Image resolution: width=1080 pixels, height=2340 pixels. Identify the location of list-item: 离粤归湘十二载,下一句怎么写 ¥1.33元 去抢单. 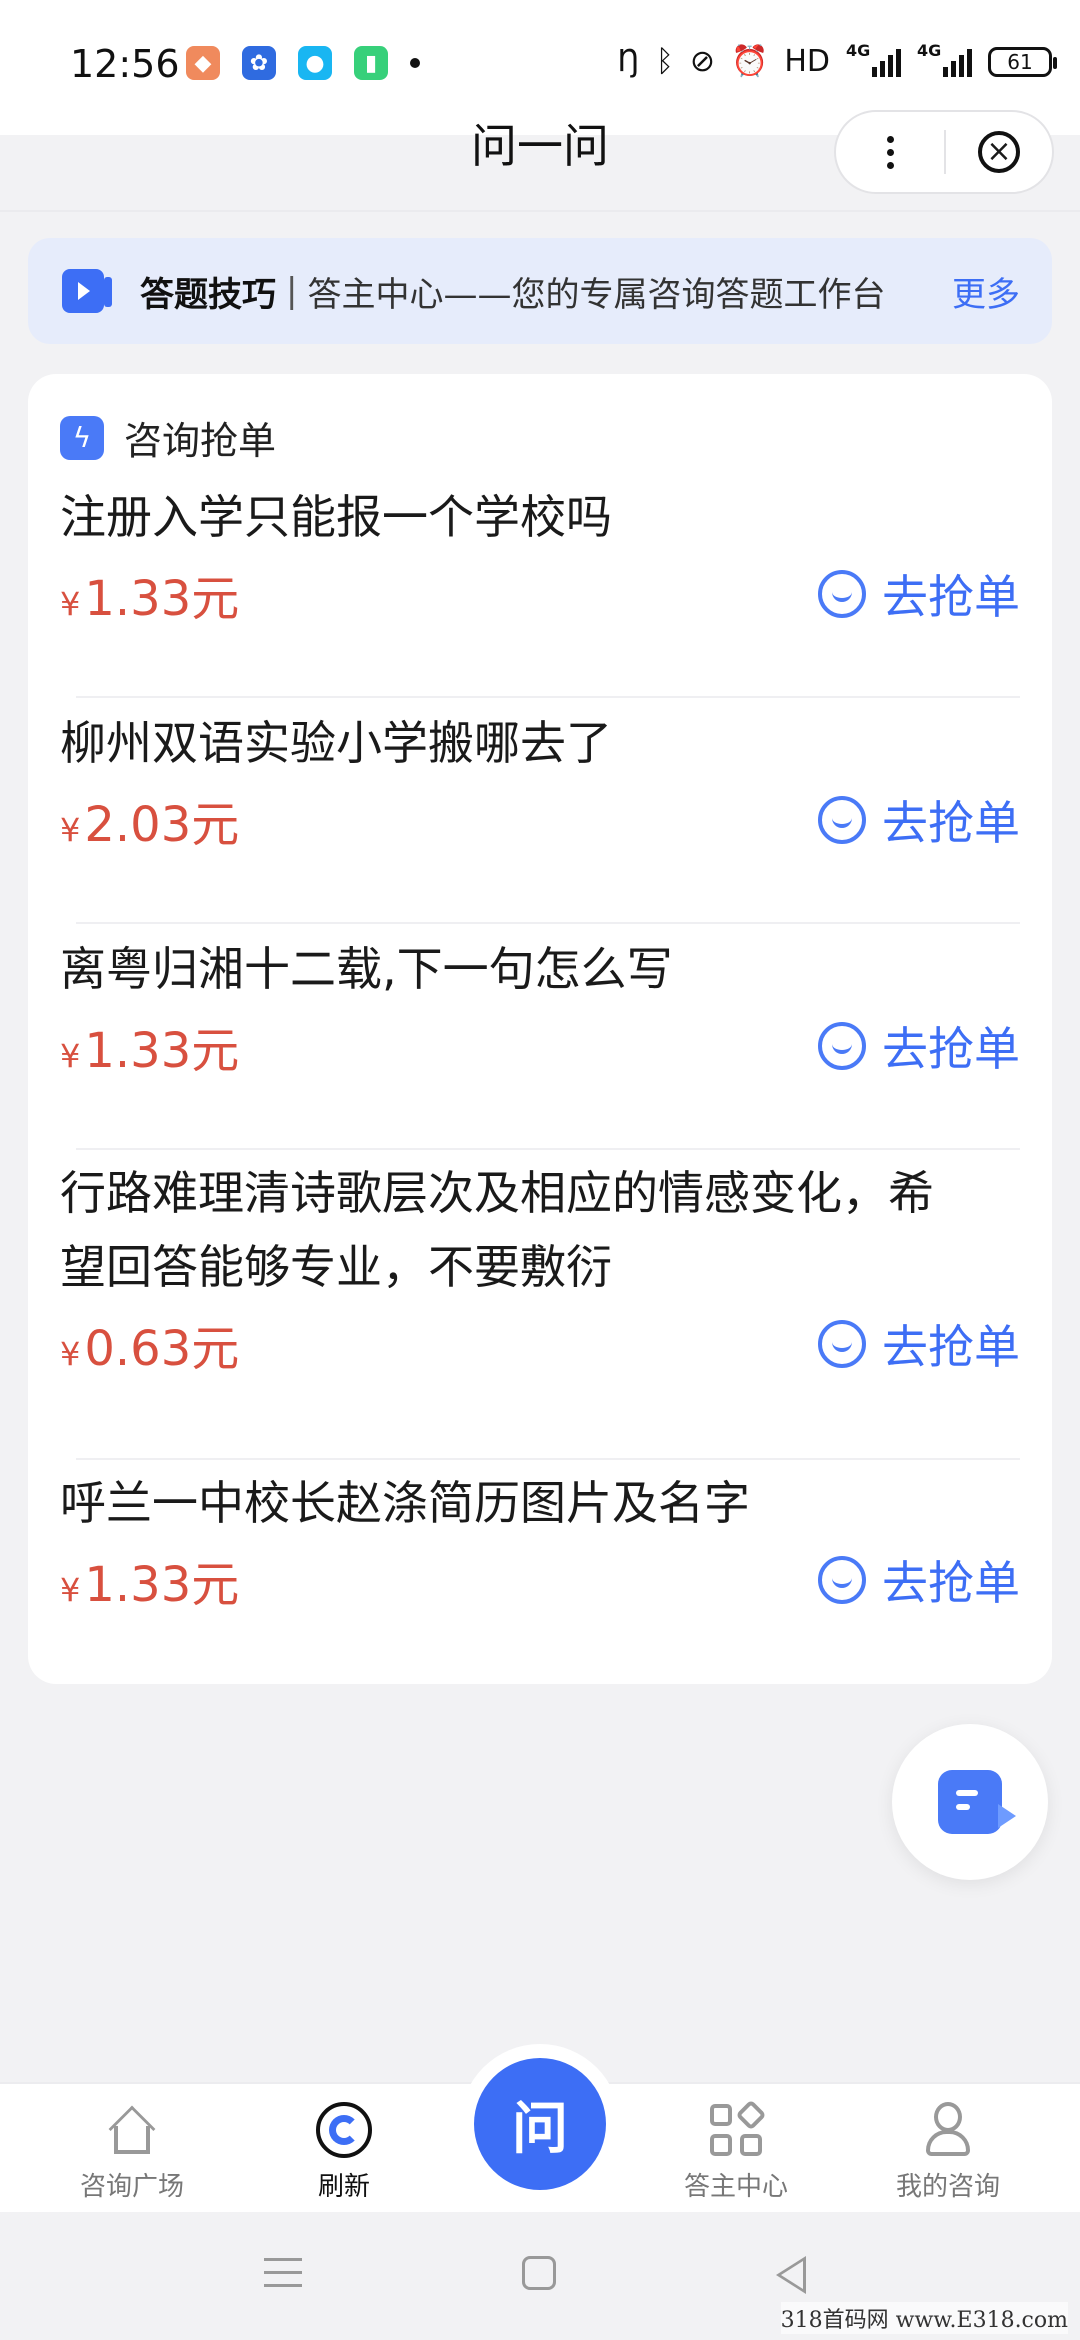
(540, 1009).